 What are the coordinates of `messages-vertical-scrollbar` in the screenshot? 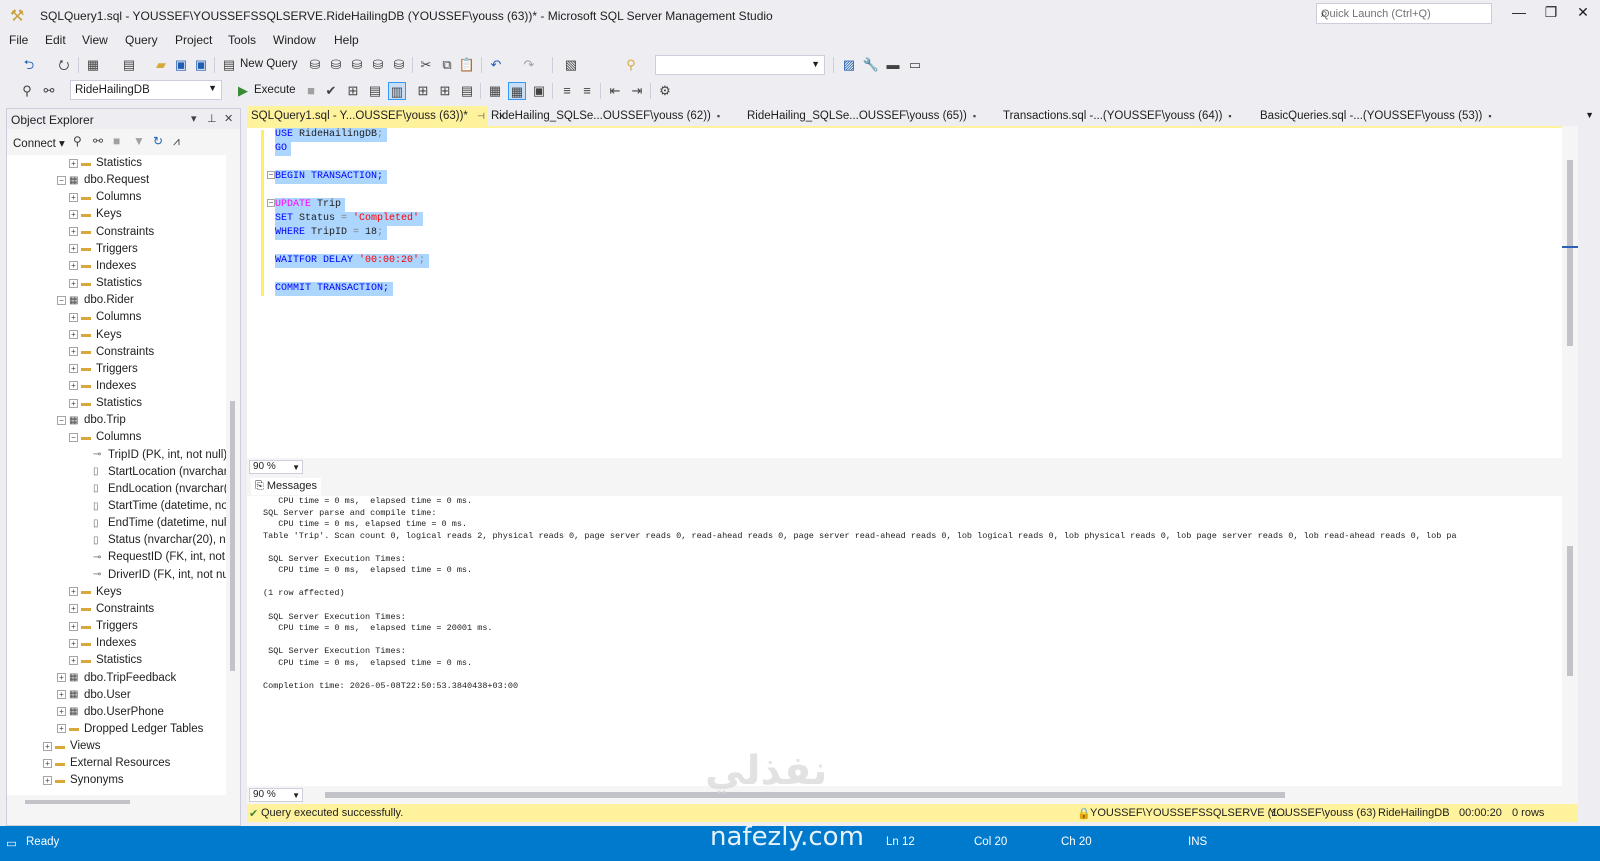 It's located at (1570, 641).